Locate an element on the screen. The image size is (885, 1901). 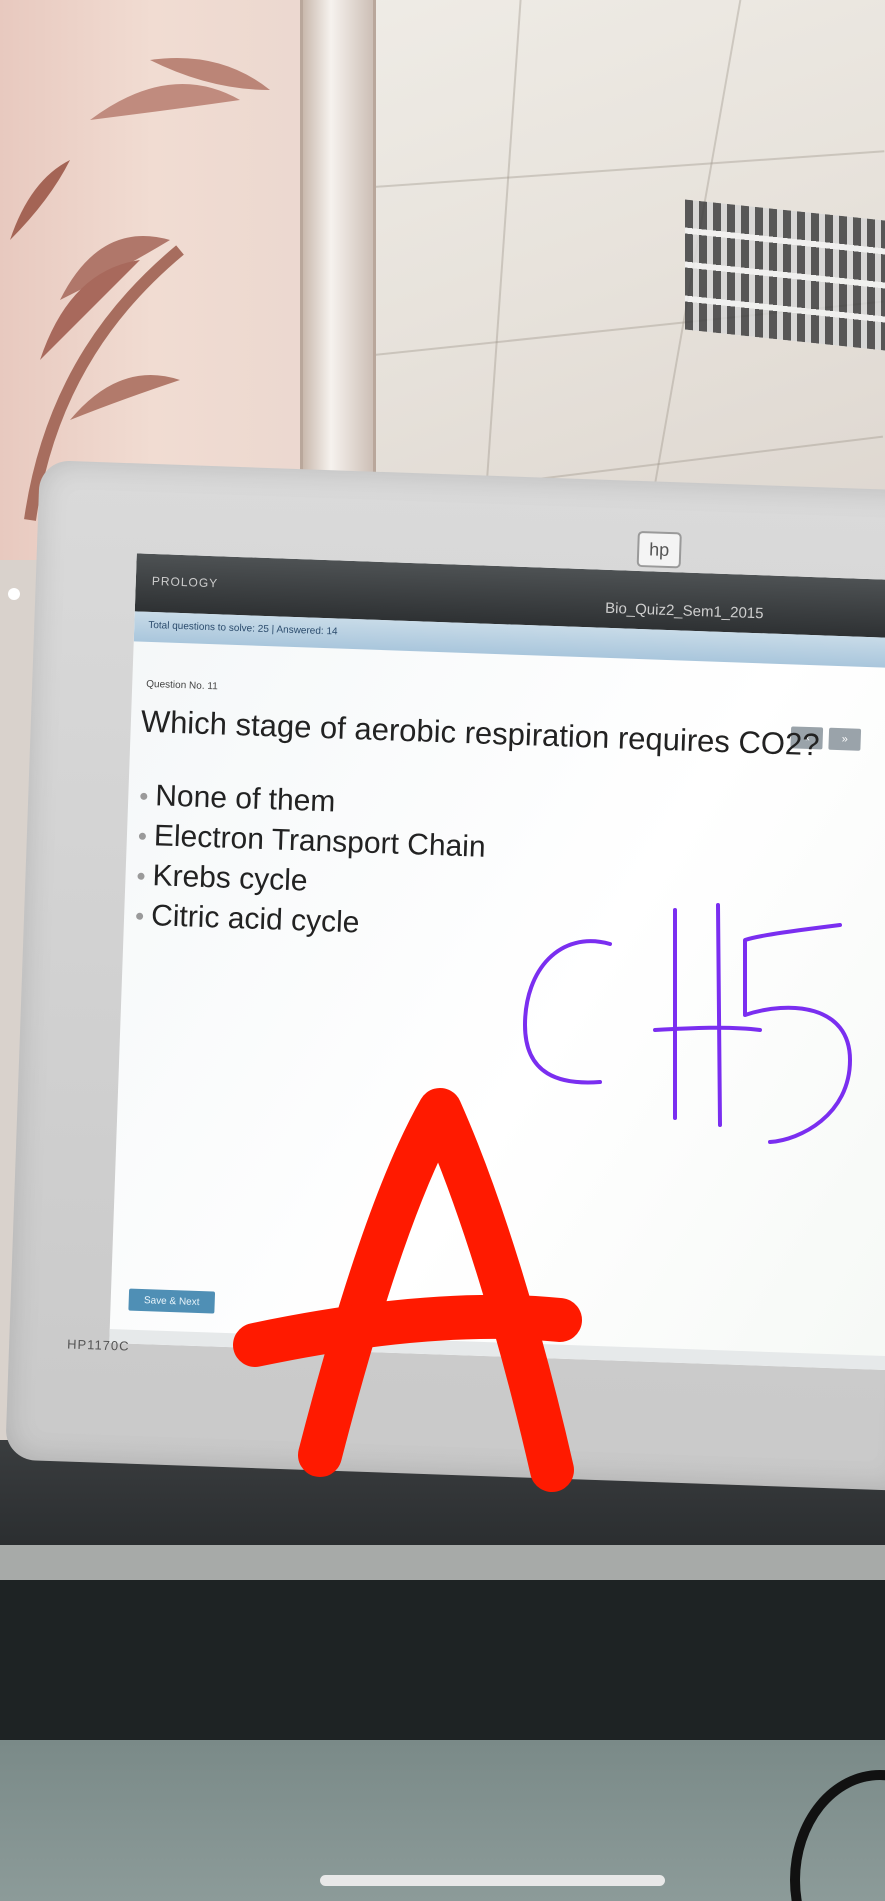
answer-option-label: None of them is located at coordinates (245, 799).